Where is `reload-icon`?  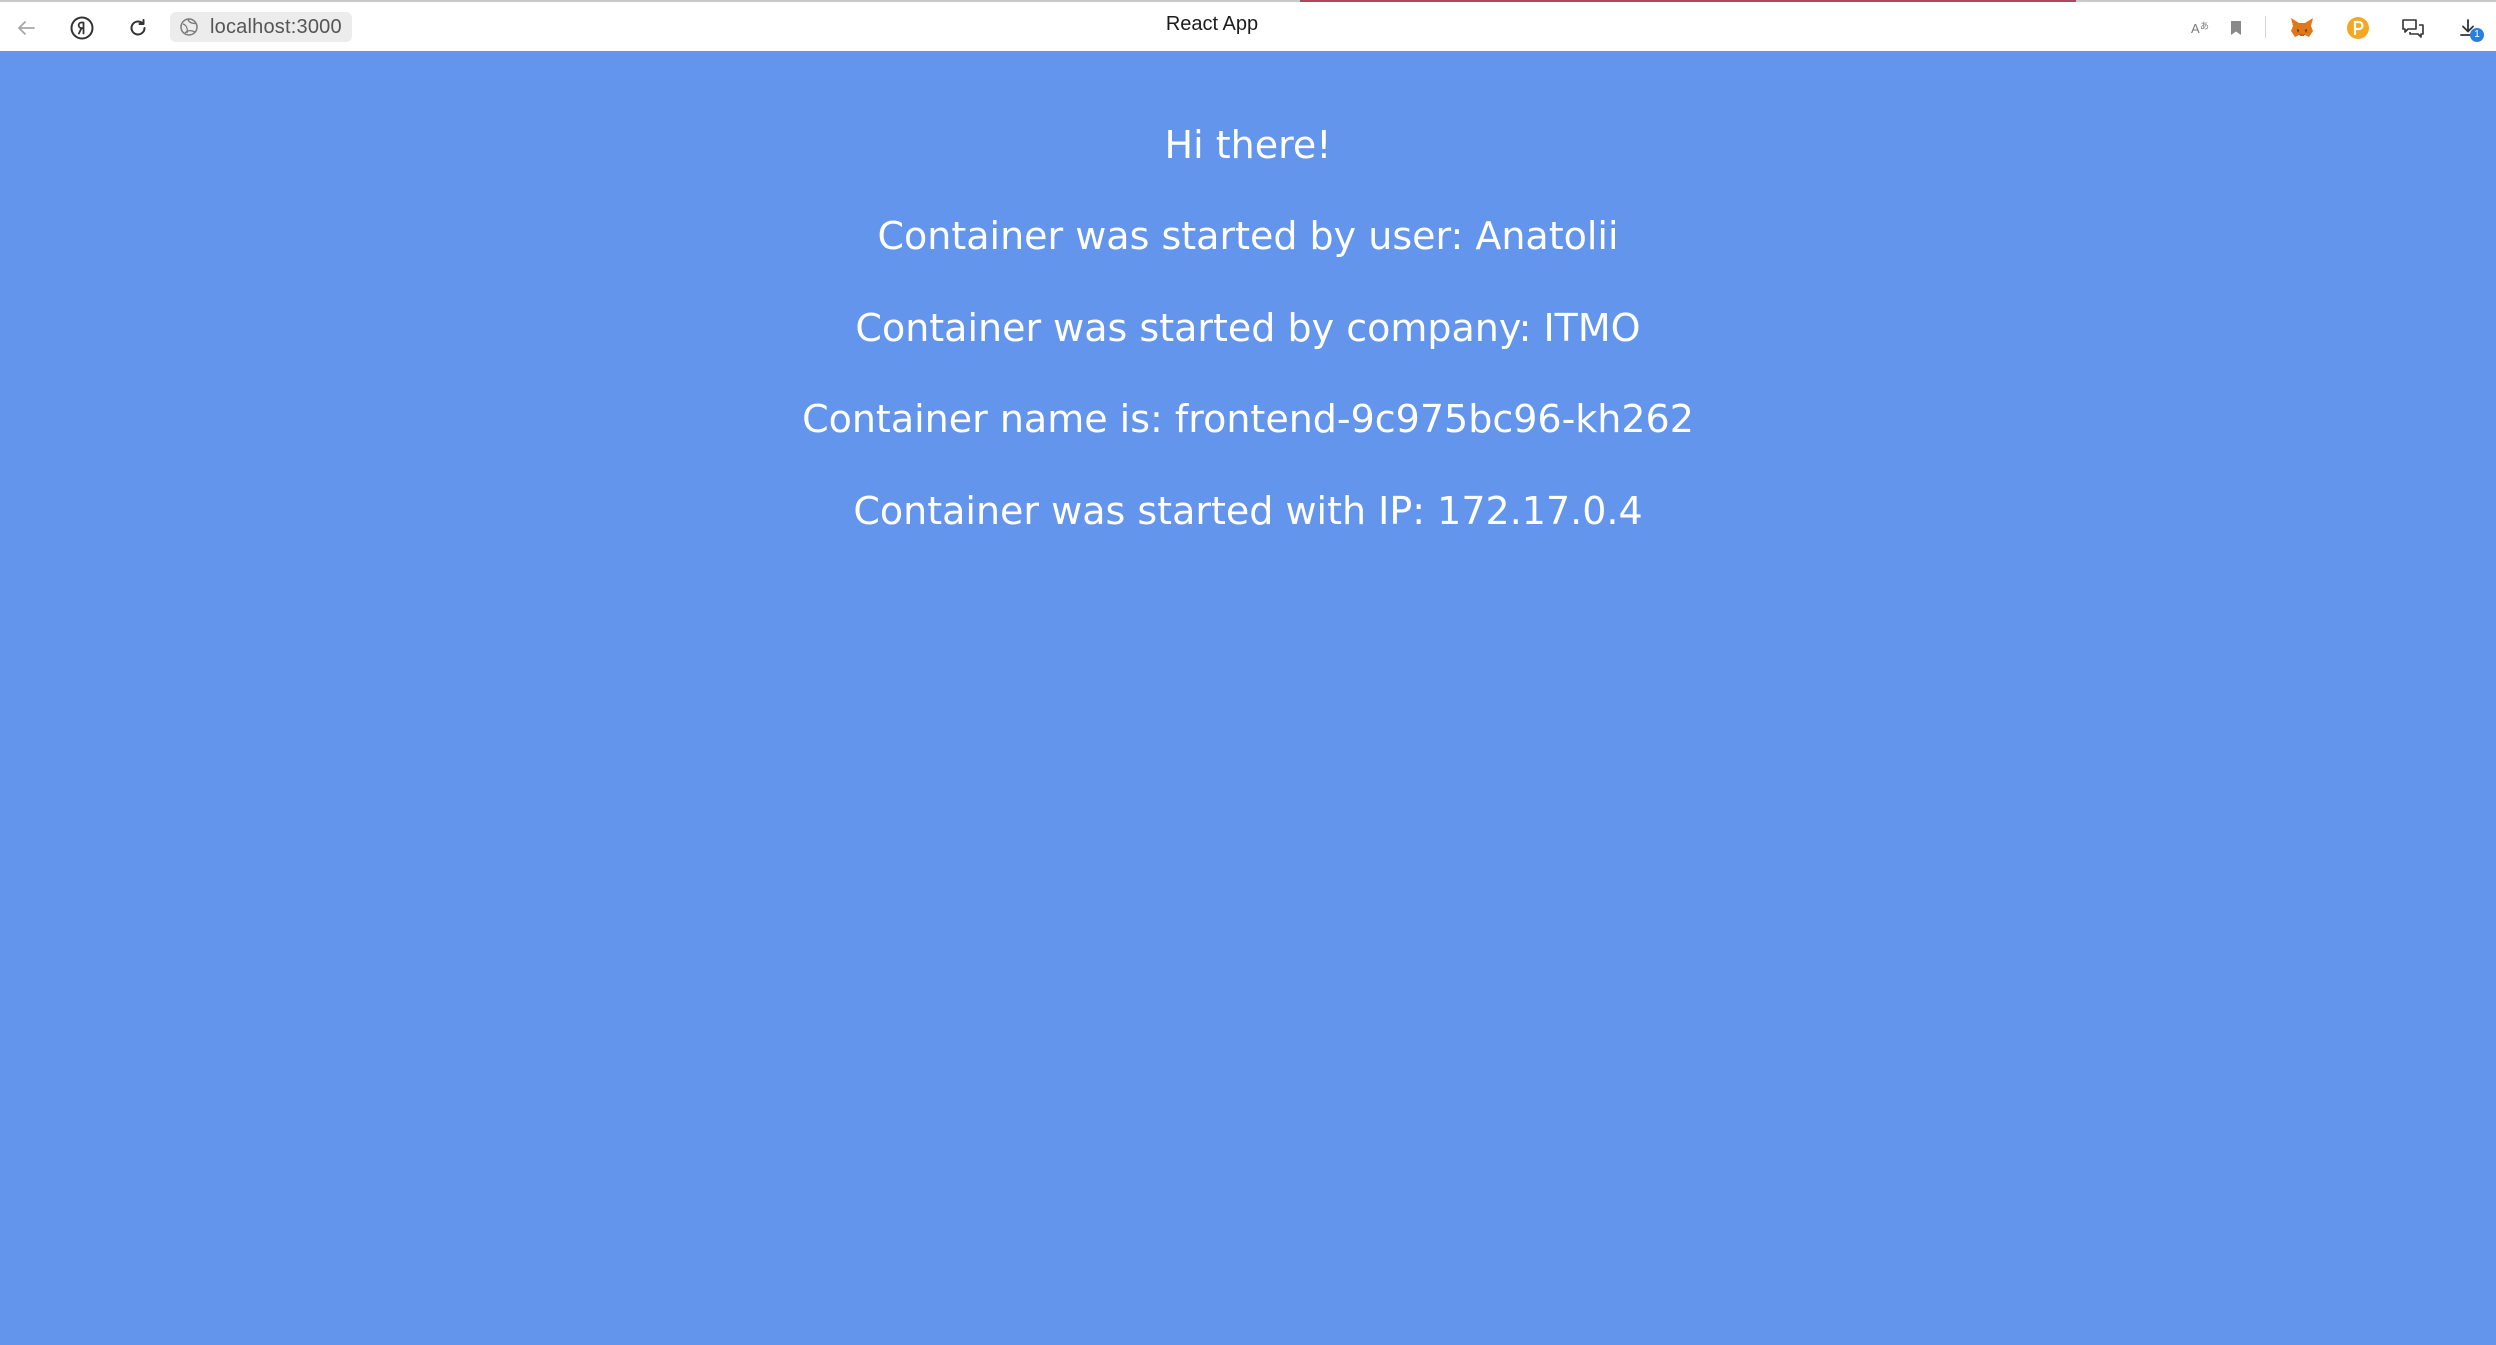 reload-icon is located at coordinates (138, 28).